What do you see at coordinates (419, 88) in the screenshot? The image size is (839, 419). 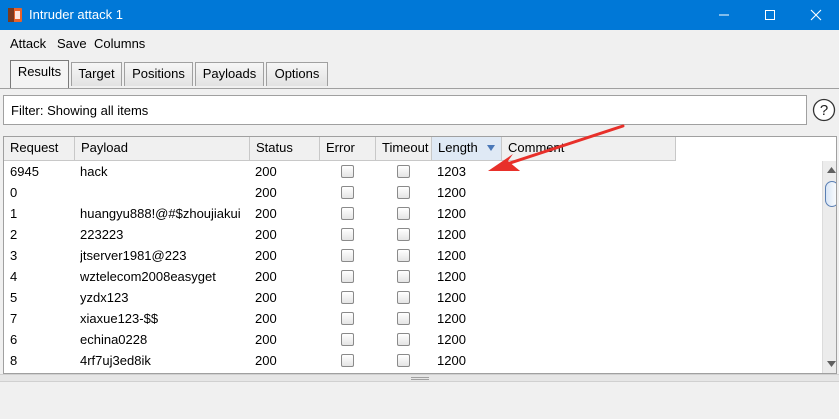 I see `tab-baseline` at bounding box center [419, 88].